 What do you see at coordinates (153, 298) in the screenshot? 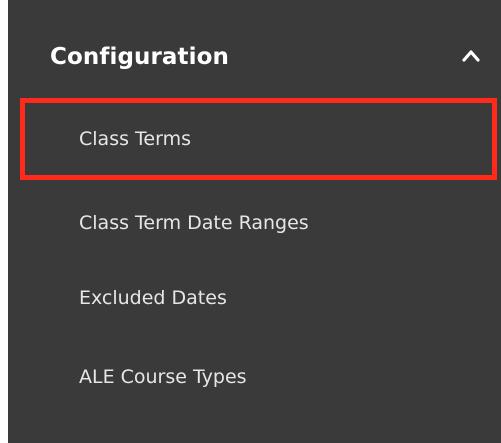
I see `menu-item-label: Excluded Dates` at bounding box center [153, 298].